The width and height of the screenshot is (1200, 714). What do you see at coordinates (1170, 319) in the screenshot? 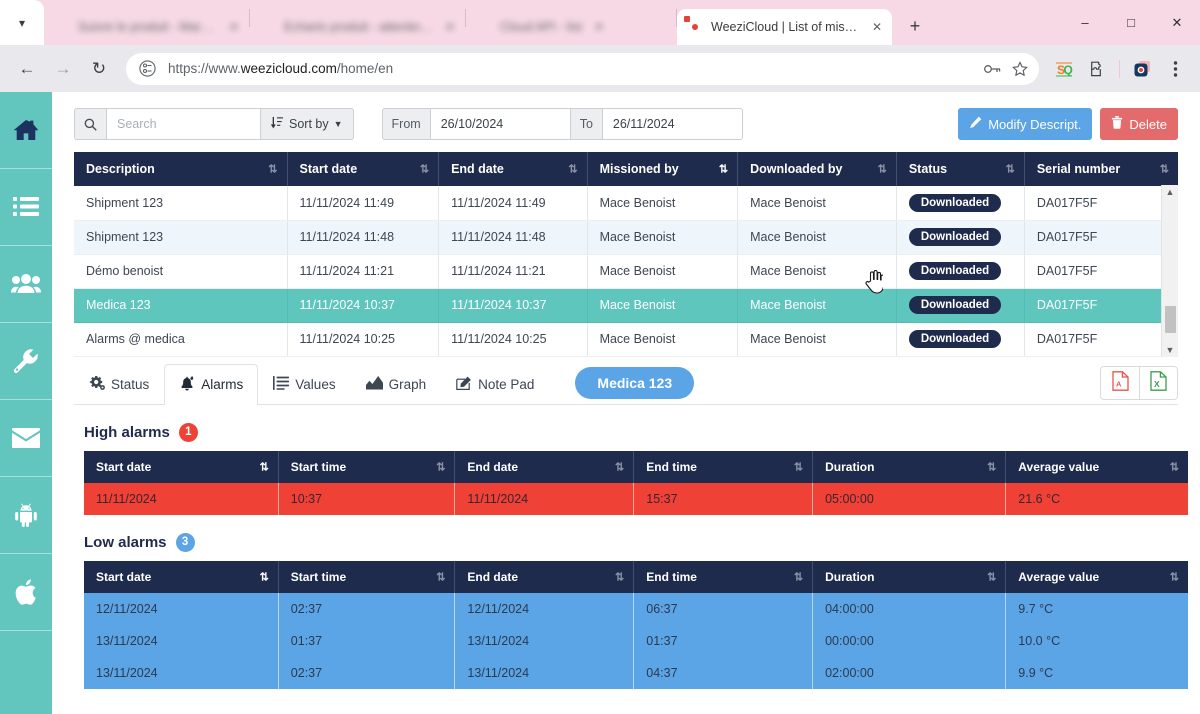
I see `scrollbar-thumb` at bounding box center [1170, 319].